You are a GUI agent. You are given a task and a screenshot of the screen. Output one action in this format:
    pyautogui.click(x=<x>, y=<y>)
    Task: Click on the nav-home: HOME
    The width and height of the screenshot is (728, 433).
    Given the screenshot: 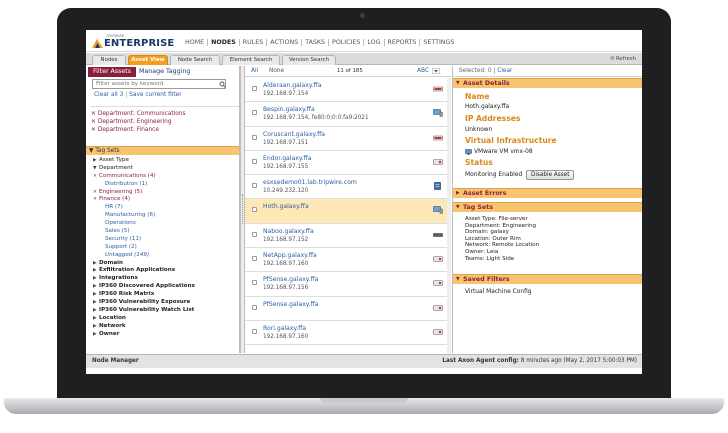 What is the action you would take?
    pyautogui.click(x=195, y=42)
    